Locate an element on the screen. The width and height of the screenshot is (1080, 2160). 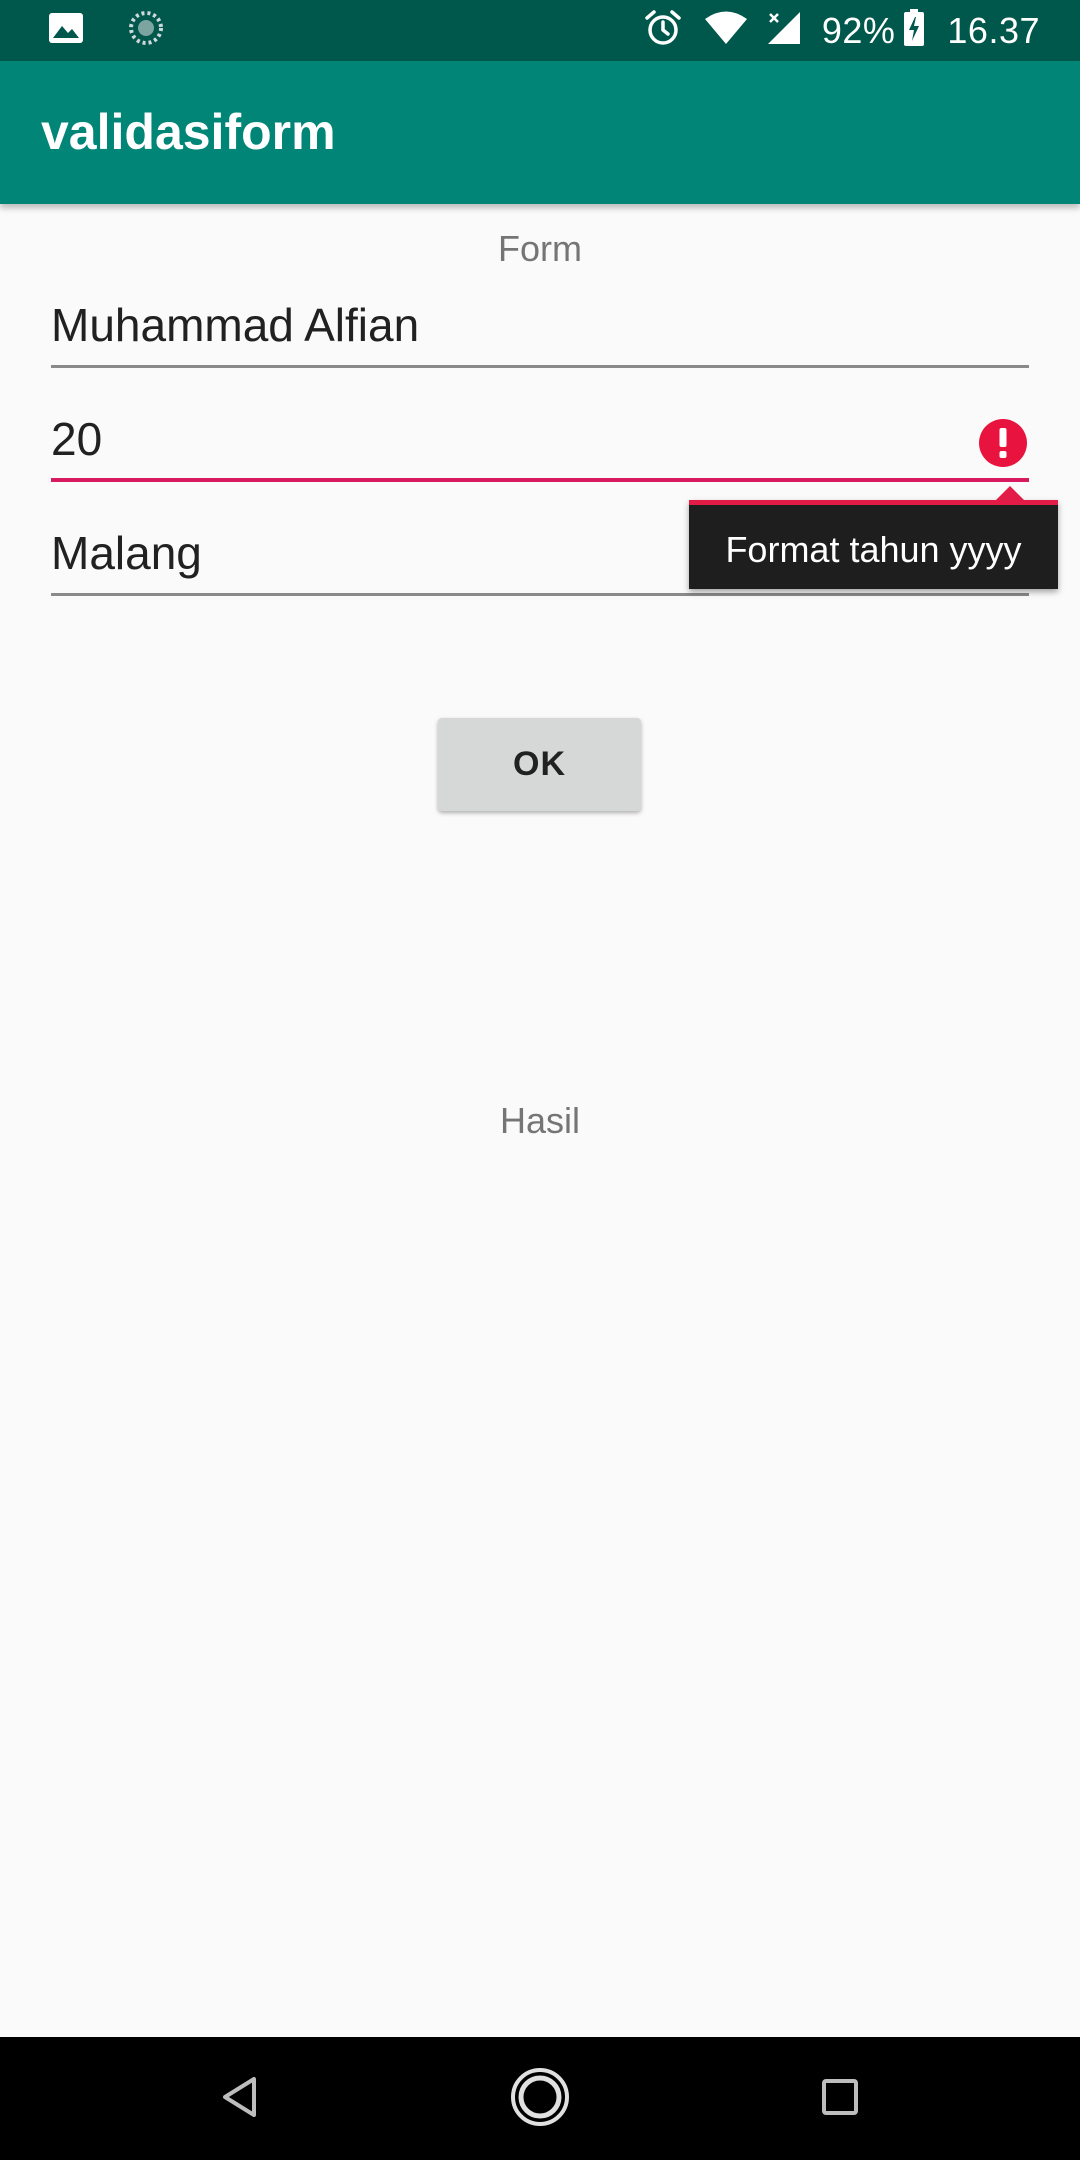
home-button is located at coordinates (540, 2099).